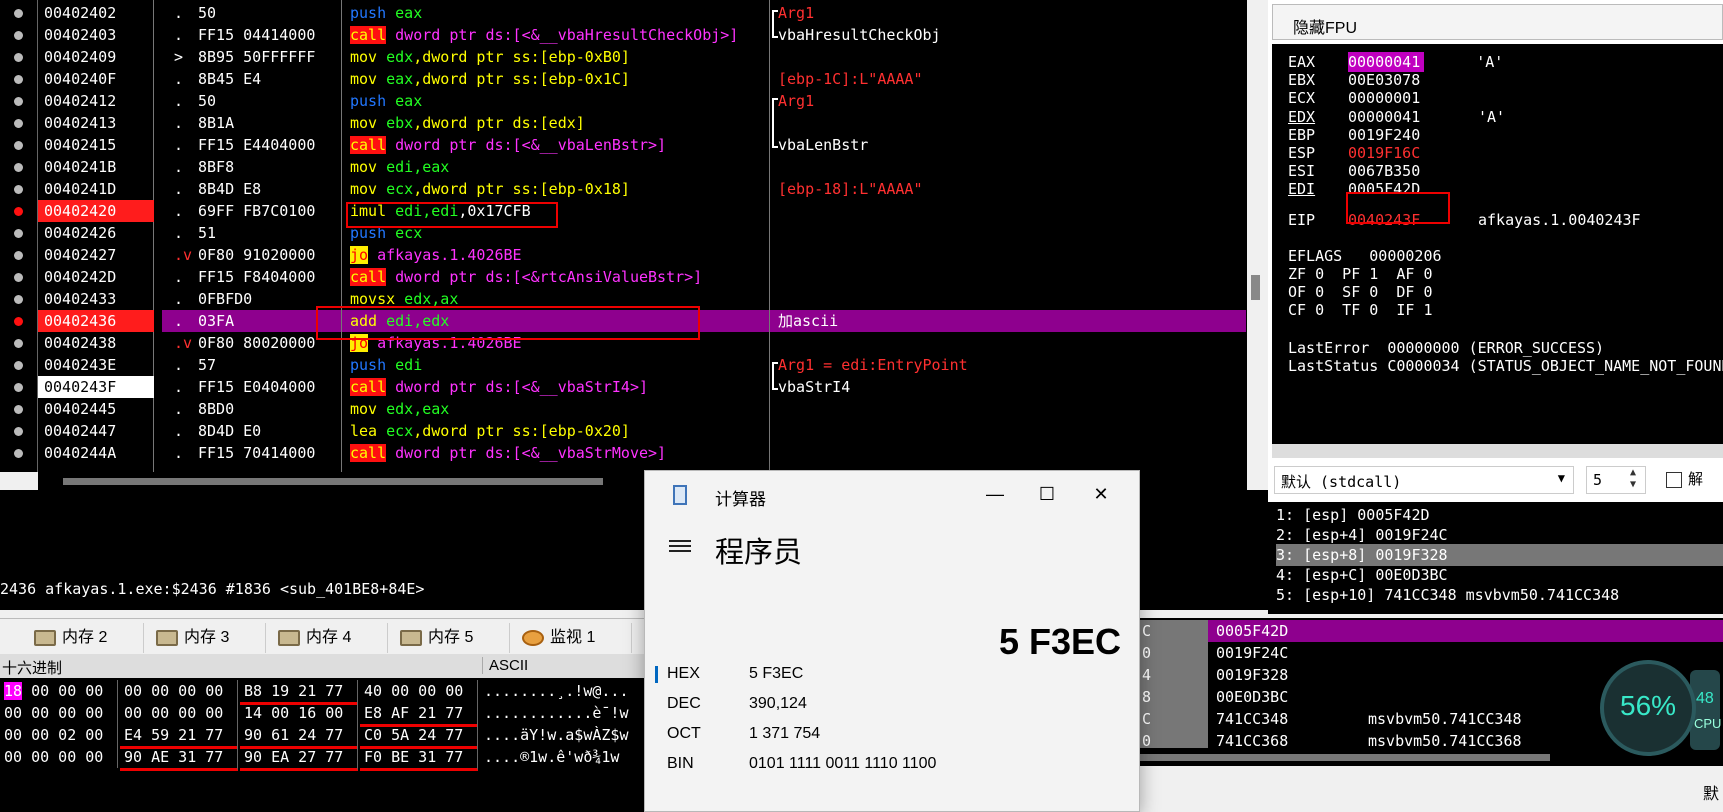 The image size is (1723, 812). Describe the element at coordinates (1413, 135) in the screenshot. I see `register-value: 0019F240` at that location.